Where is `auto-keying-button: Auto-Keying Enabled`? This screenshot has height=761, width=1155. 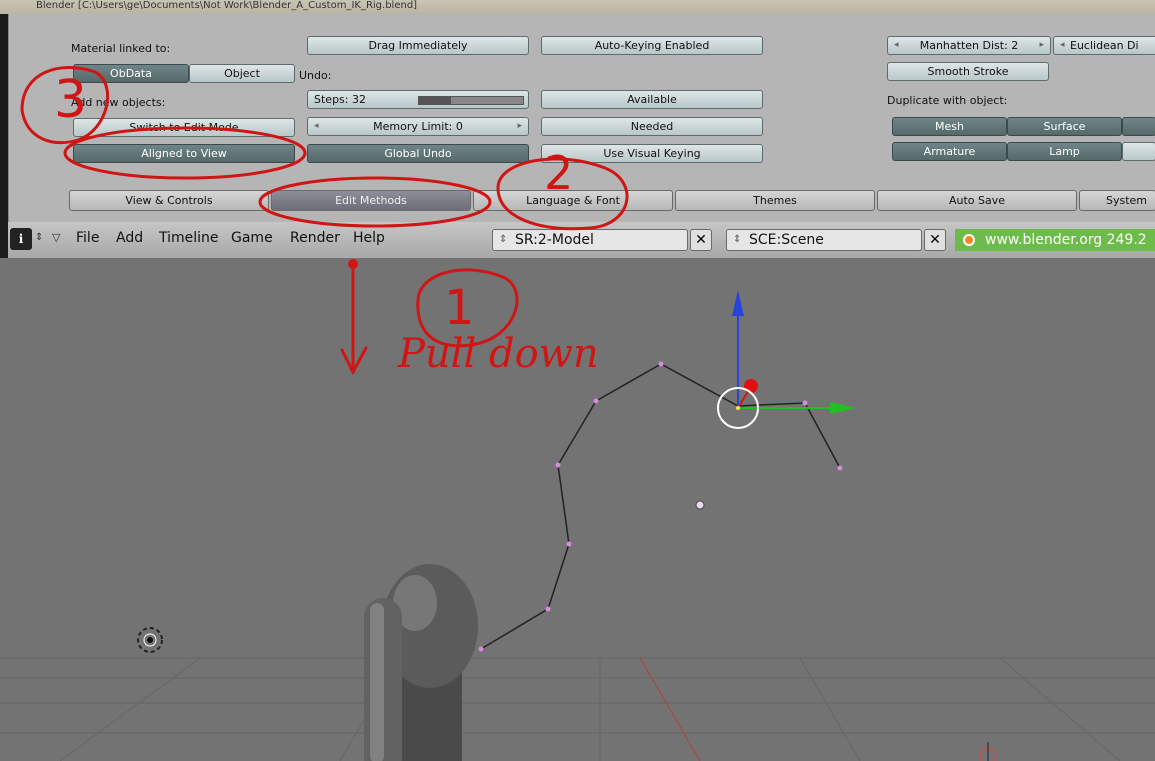
auto-keying-button: Auto-Keying Enabled is located at coordinates (652, 45).